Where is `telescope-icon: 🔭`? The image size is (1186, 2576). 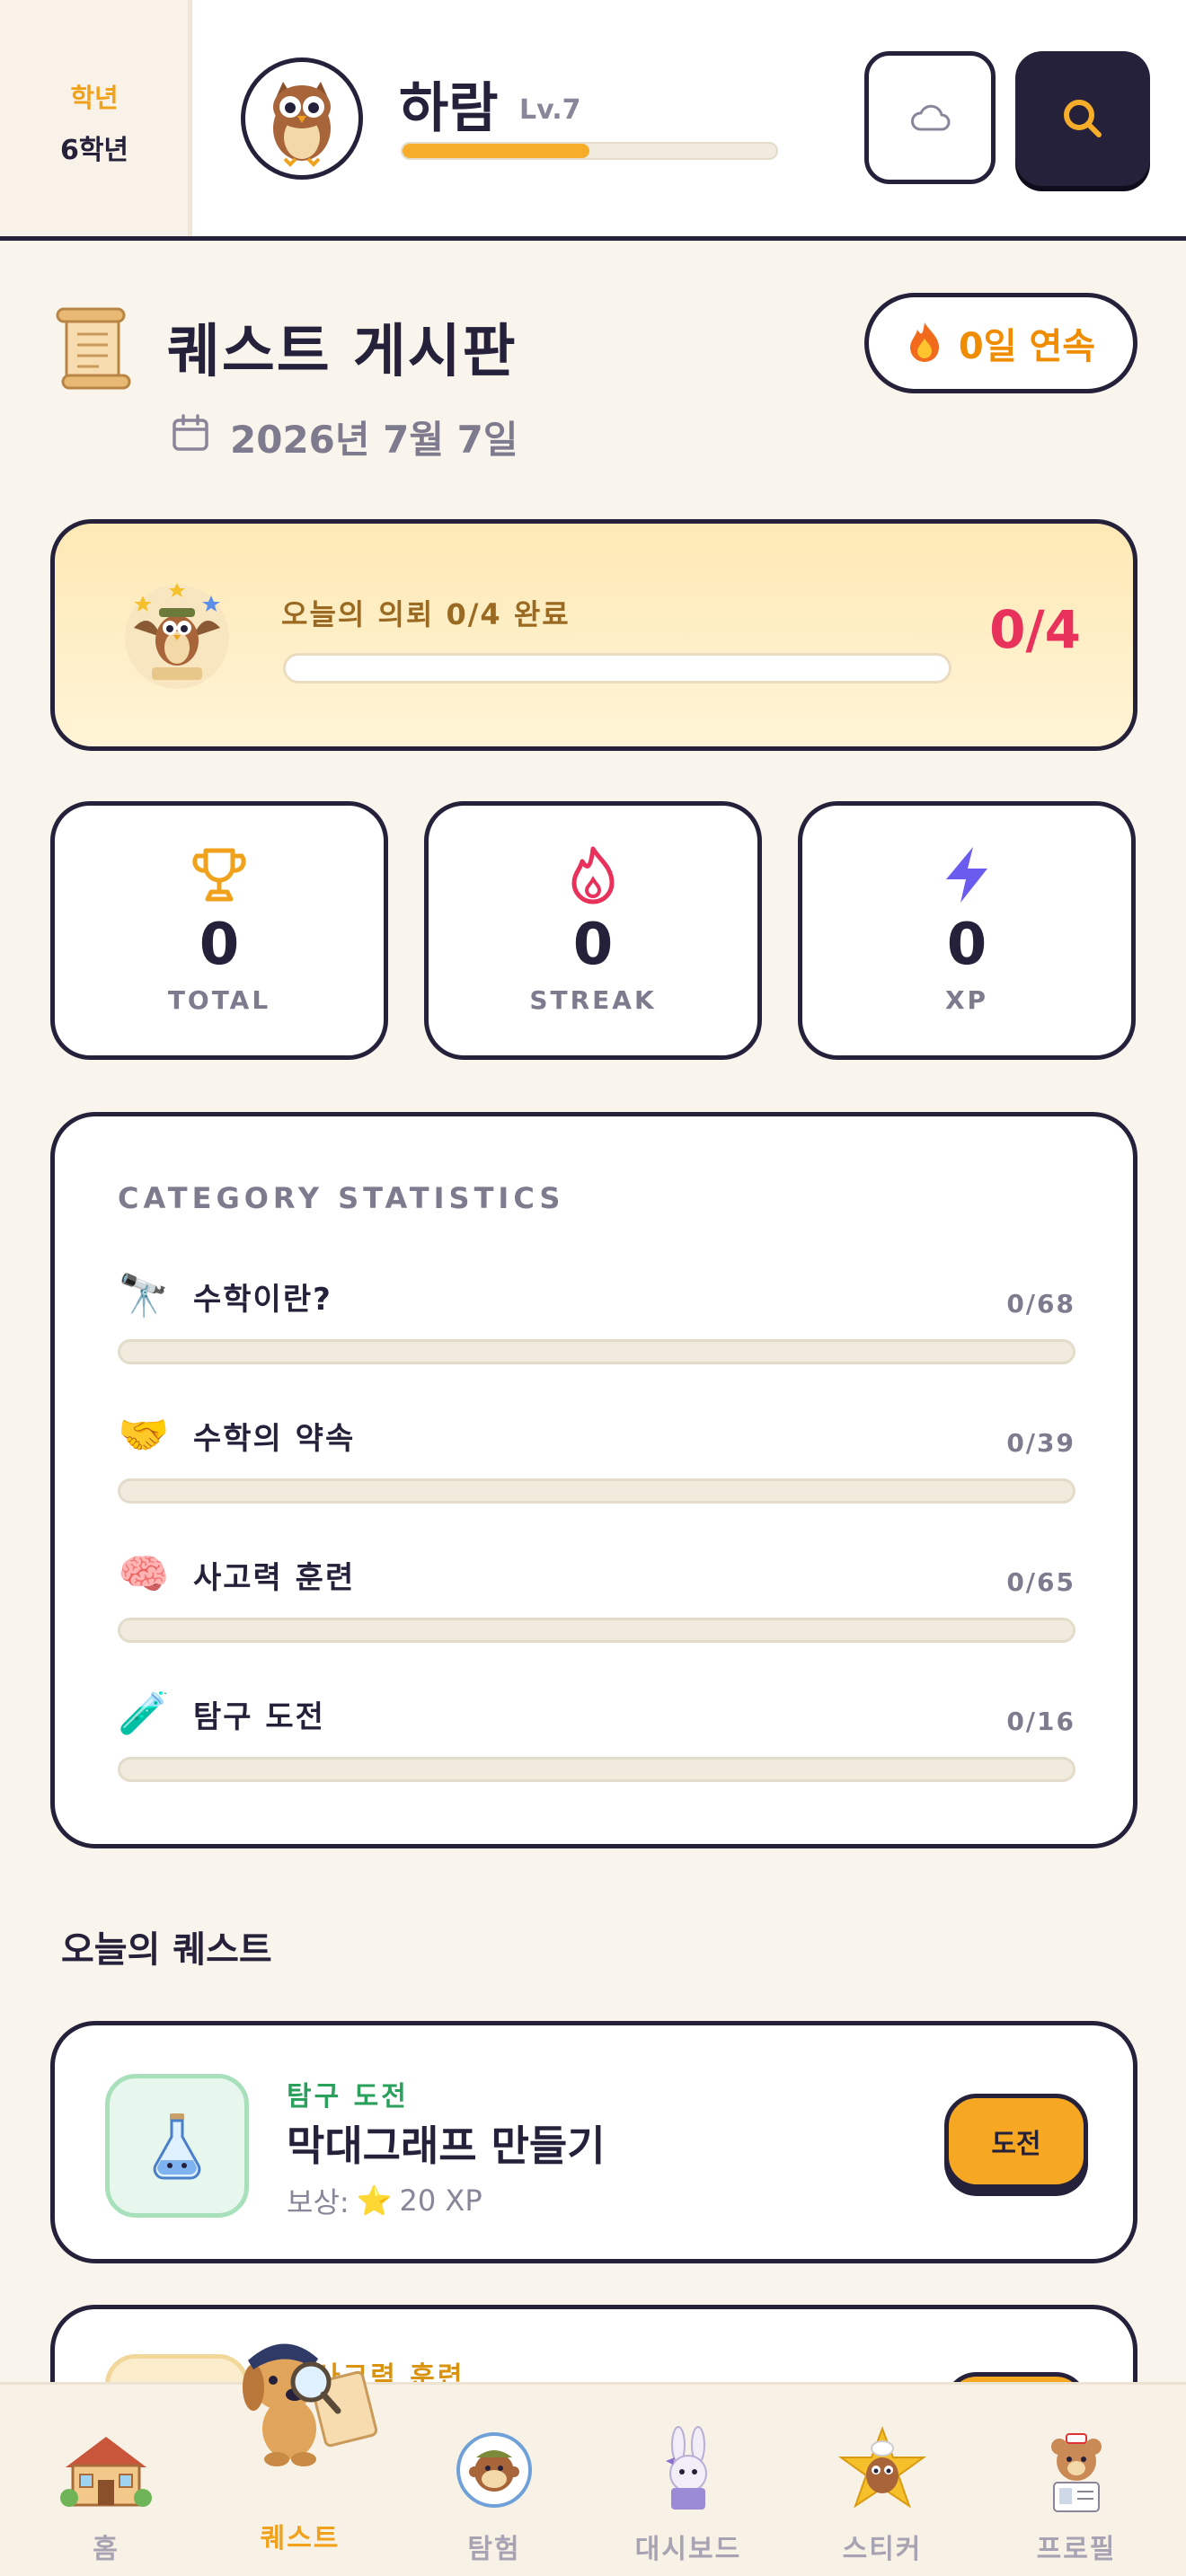
telescope-icon: 🔭 is located at coordinates (144, 1294).